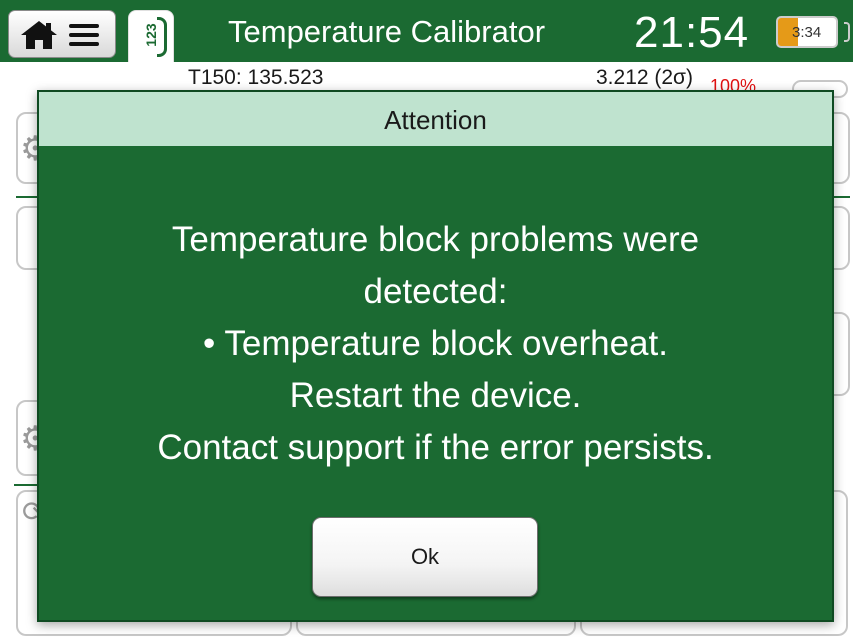  I want to click on bracket-icon, so click(162, 37).